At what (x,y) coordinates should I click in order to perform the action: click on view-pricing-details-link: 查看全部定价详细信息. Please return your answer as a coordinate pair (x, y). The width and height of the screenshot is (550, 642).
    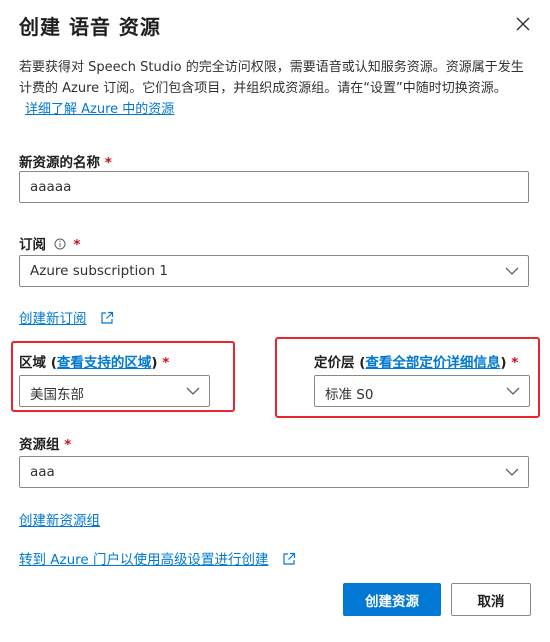
    Looking at the image, I should click on (432, 363).